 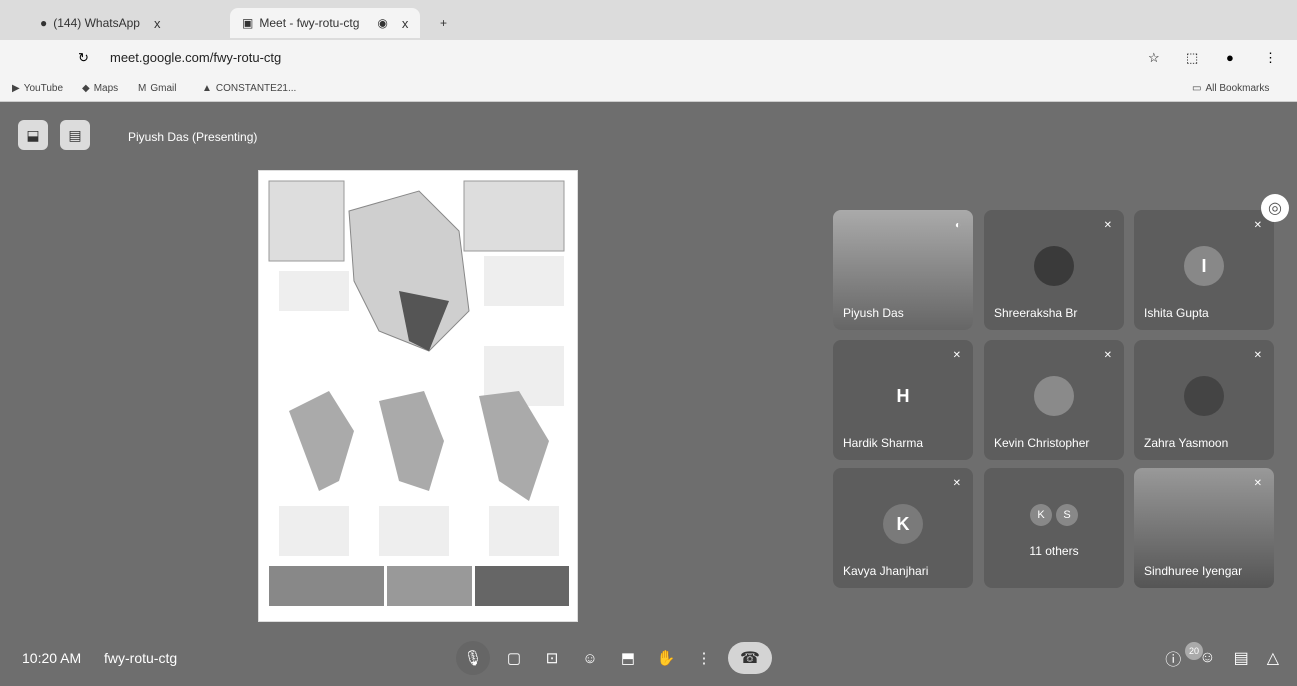 What do you see at coordinates (1230, 57) in the screenshot?
I see `profile-icon: ●` at bounding box center [1230, 57].